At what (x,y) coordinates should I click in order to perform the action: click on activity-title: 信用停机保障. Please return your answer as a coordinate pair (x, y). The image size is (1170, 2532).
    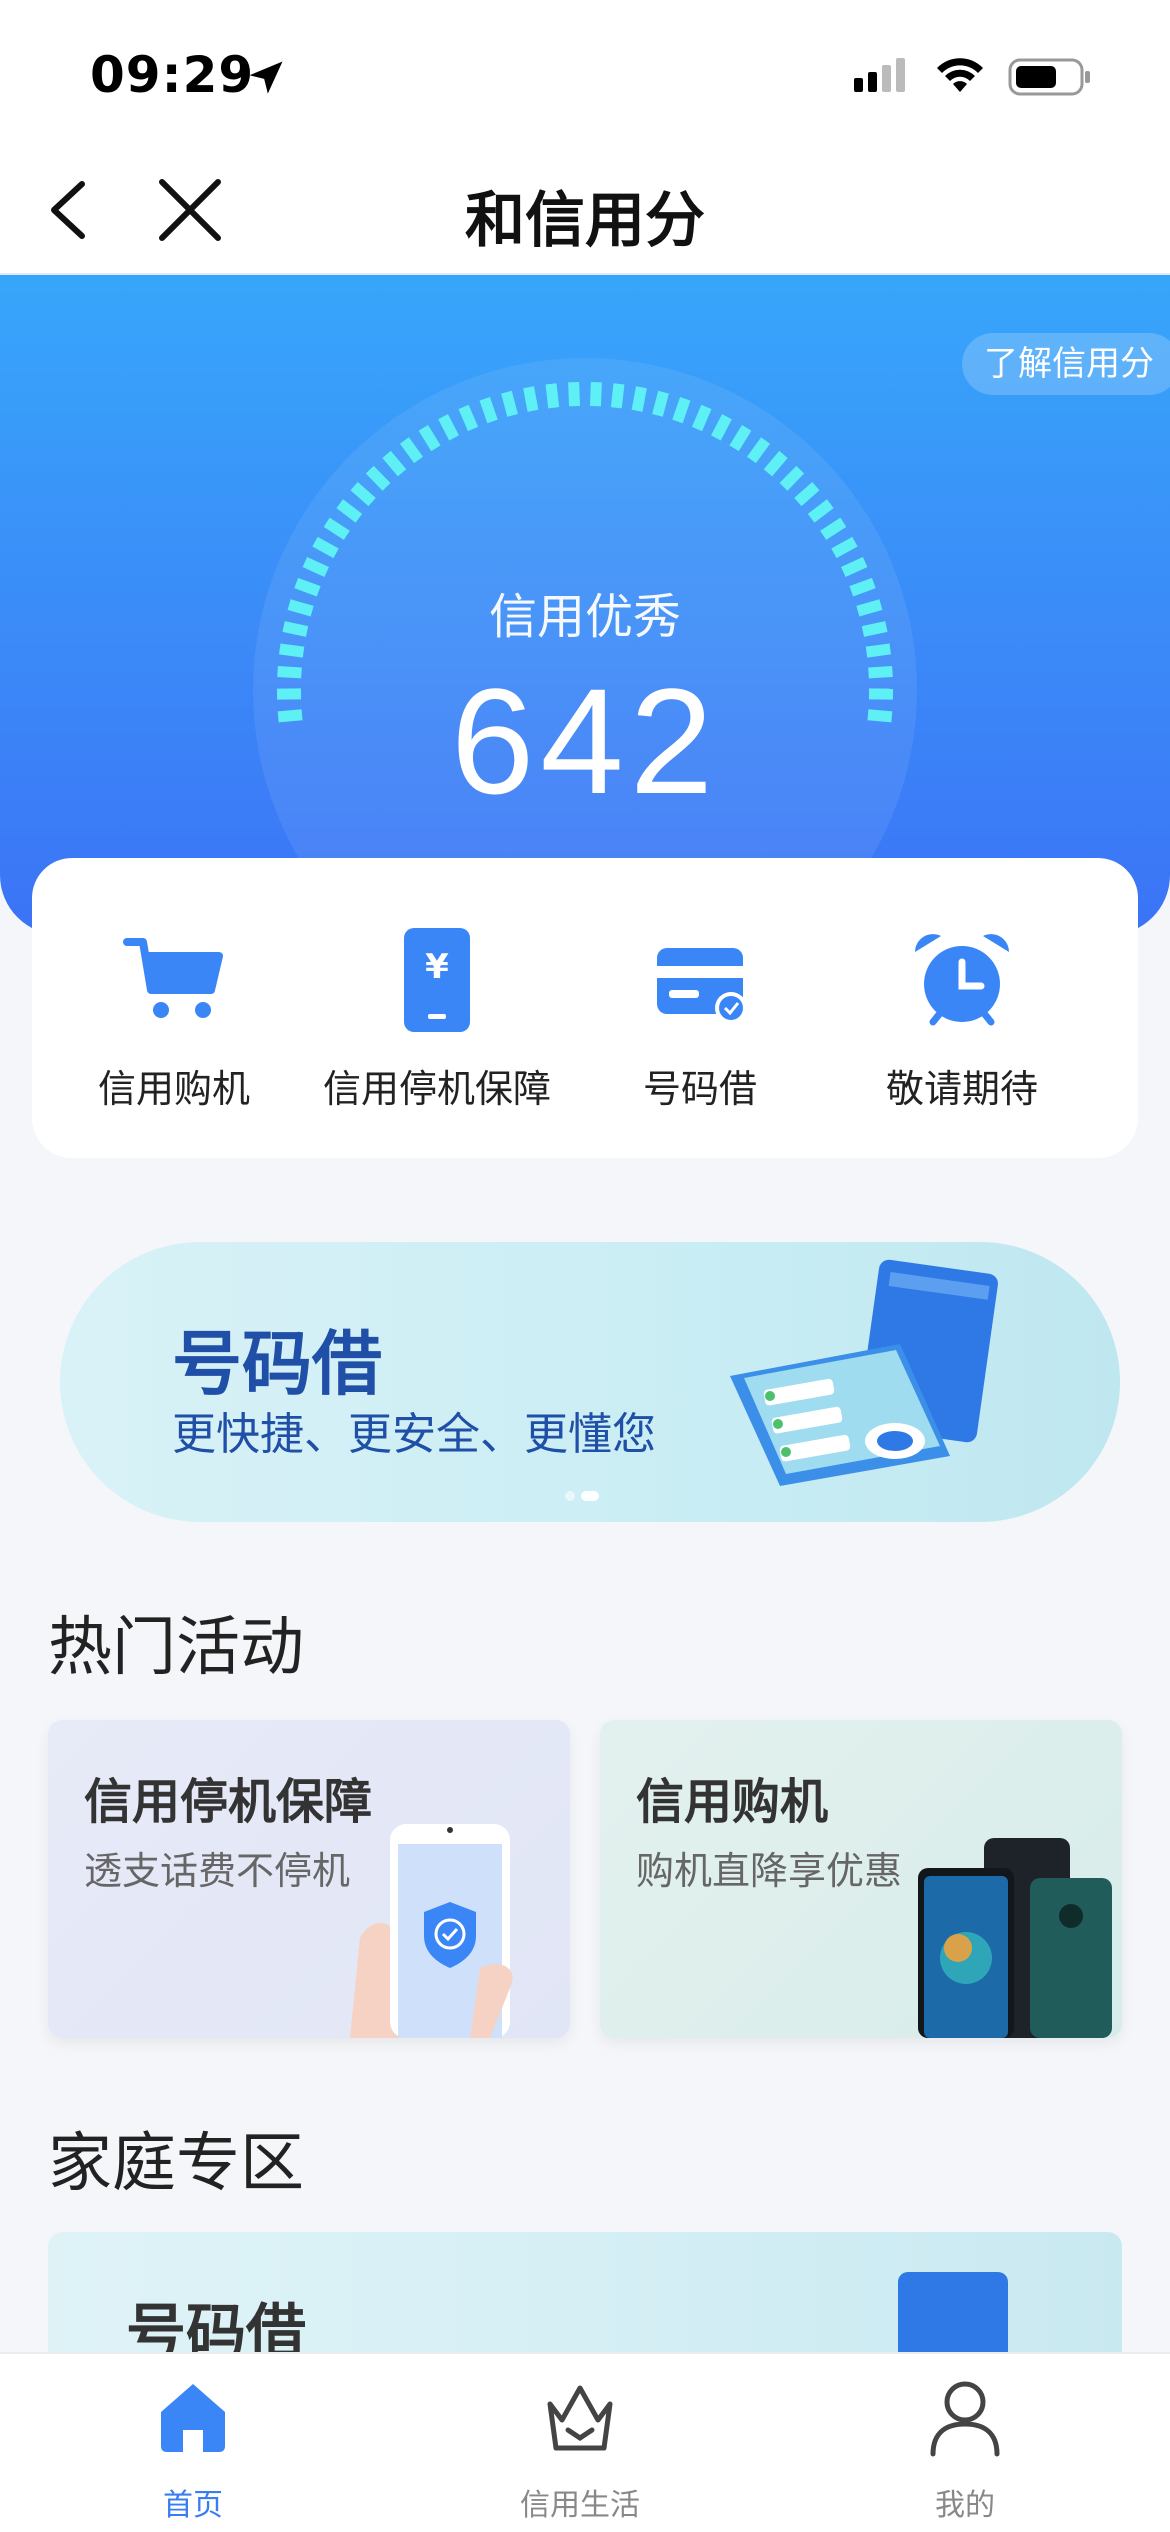
    Looking at the image, I should click on (228, 1802).